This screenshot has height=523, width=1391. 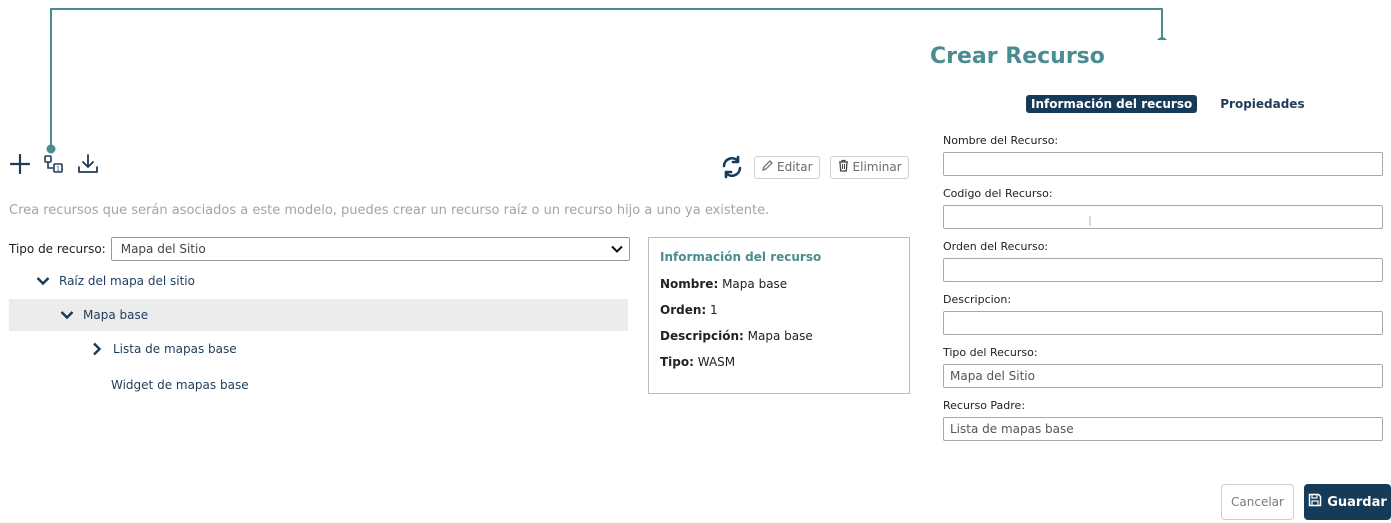 I want to click on cancel-button: Cancelar, so click(x=1257, y=502).